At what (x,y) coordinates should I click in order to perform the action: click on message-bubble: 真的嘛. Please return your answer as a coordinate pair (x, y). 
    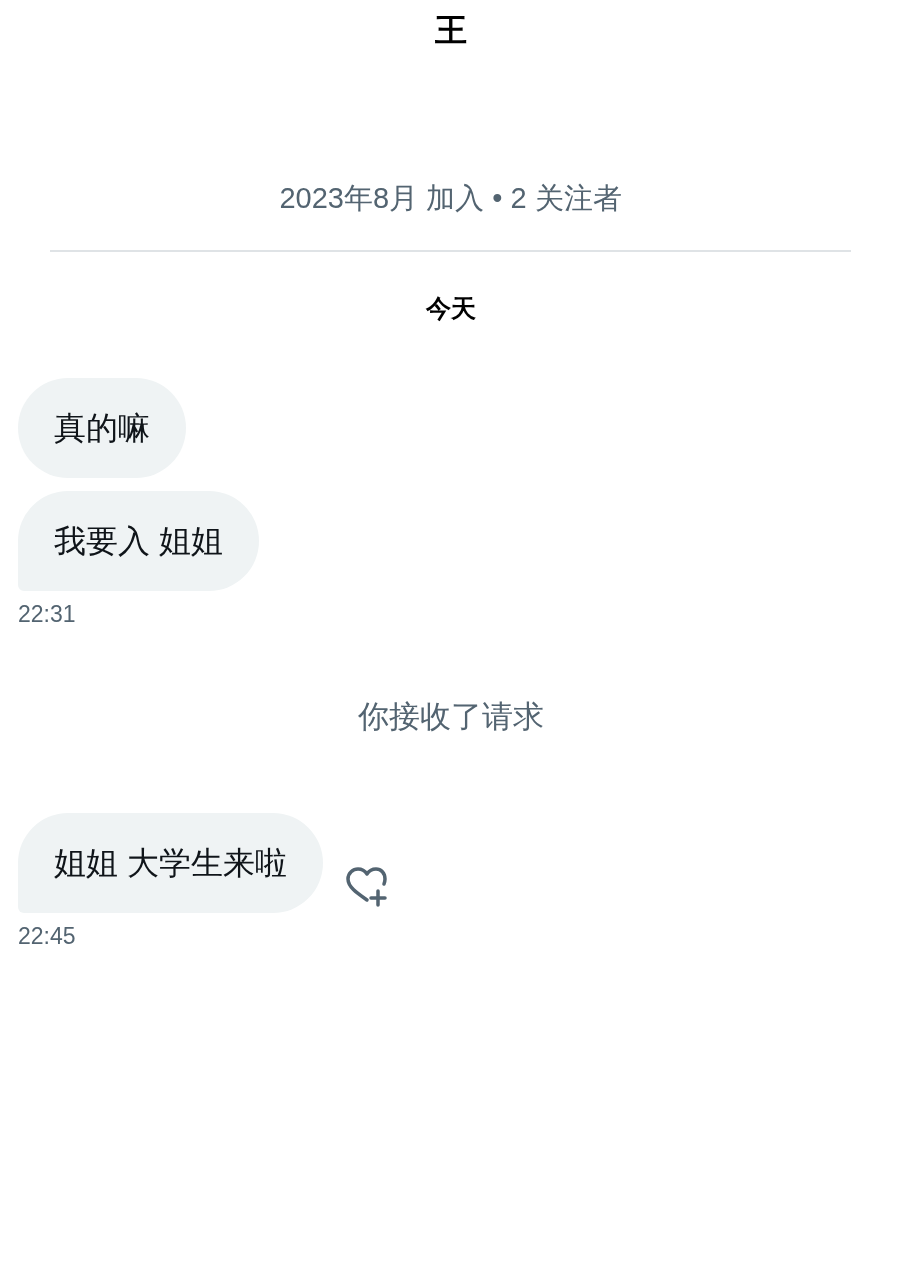
    Looking at the image, I should click on (102, 428).